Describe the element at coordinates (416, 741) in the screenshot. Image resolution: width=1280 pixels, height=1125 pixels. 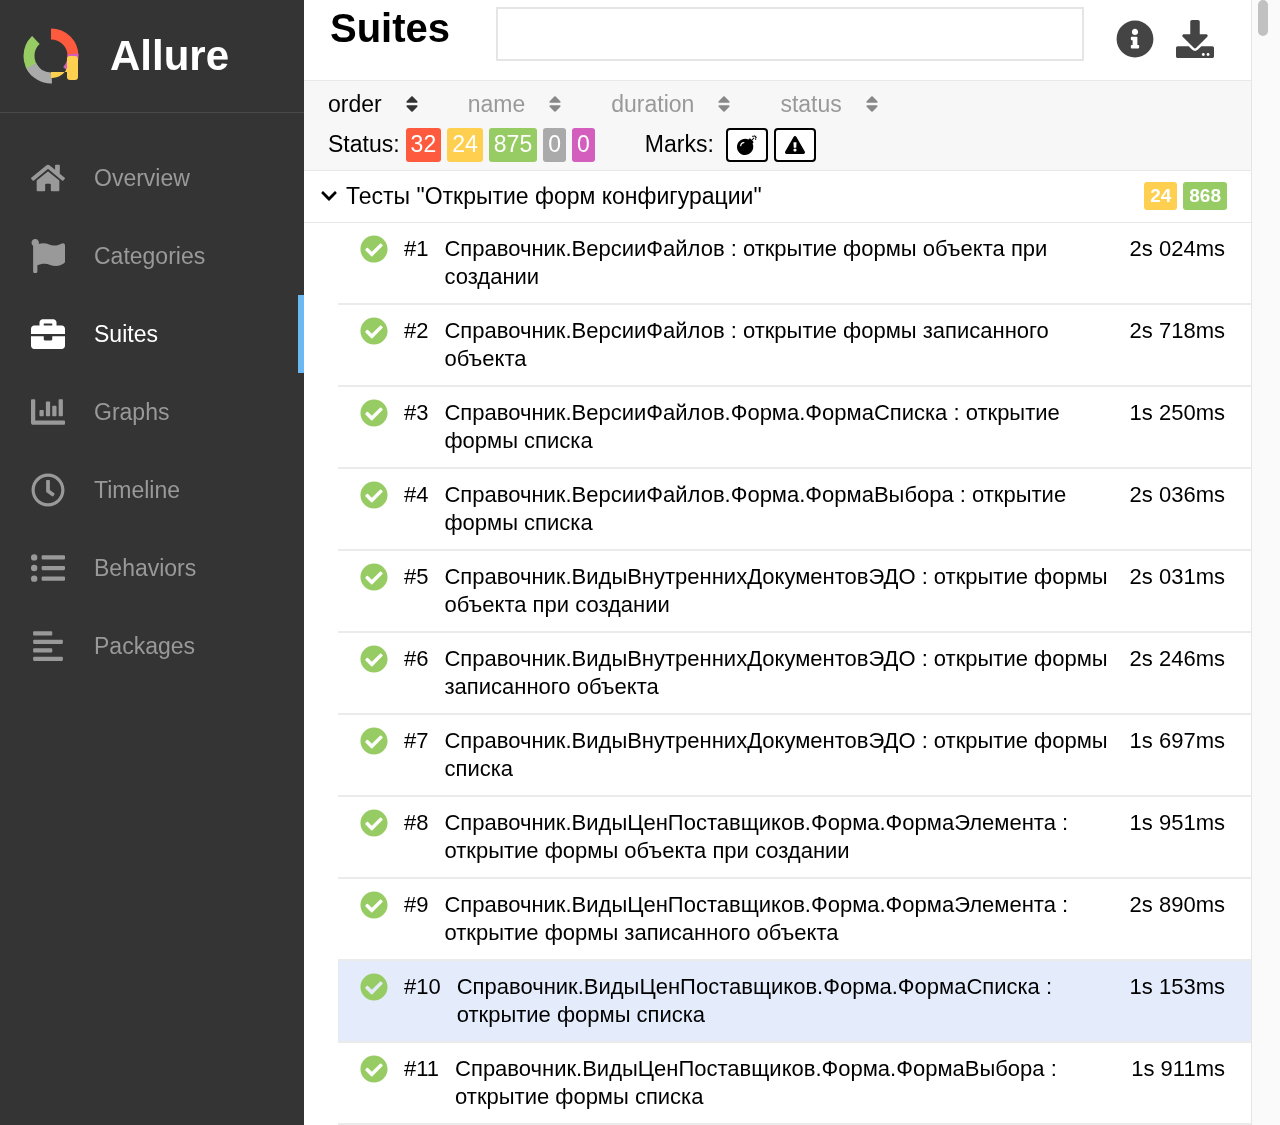
I see `test-number: #7` at that location.